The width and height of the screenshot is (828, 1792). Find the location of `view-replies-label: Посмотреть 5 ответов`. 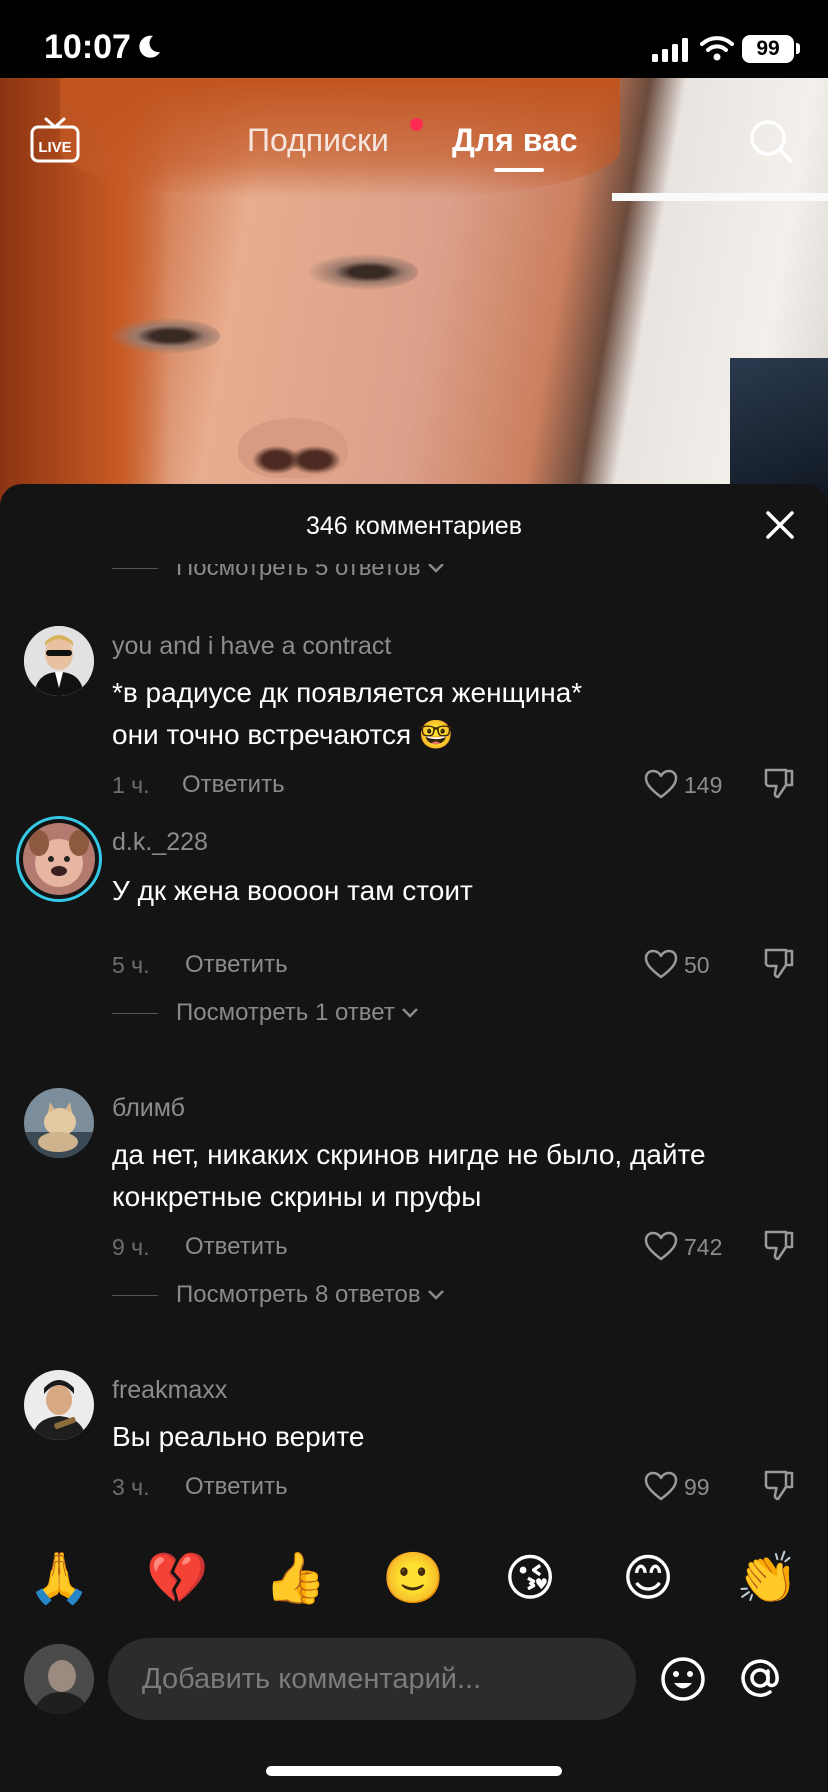

view-replies-label: Посмотреть 5 ответов is located at coordinates (298, 567).